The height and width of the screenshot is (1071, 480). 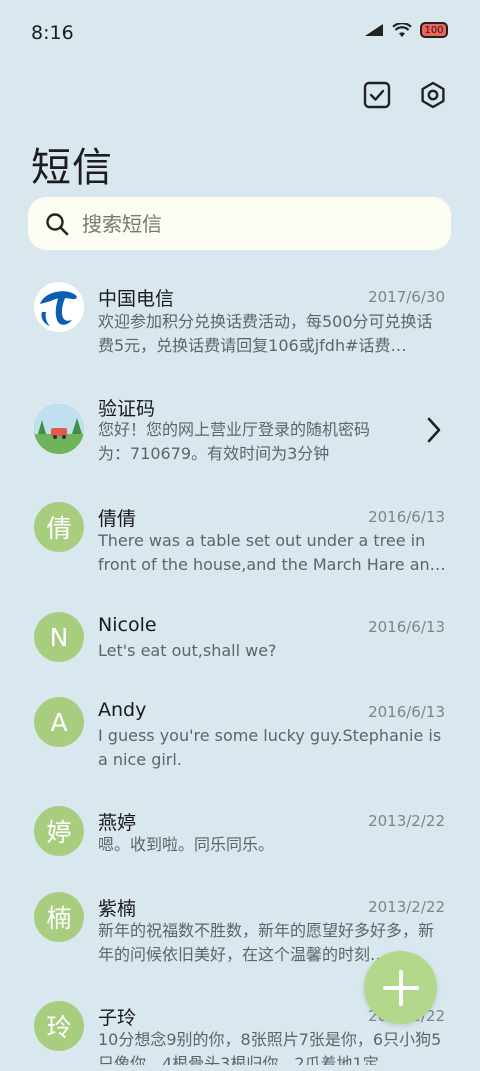 What do you see at coordinates (406, 297) in the screenshot?
I see `message-date: 2017/6/30` at bounding box center [406, 297].